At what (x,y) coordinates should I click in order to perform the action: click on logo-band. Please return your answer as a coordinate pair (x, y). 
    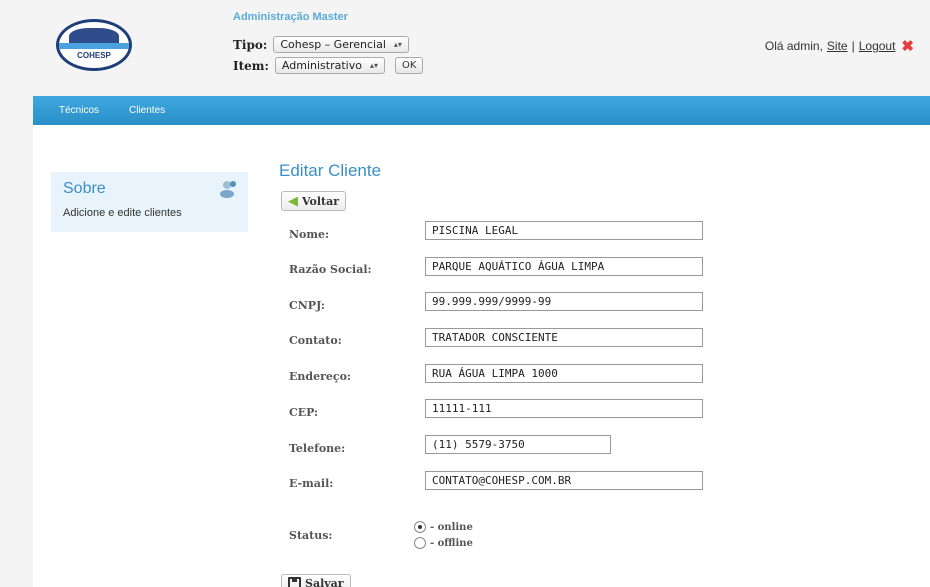
    Looking at the image, I should click on (94, 46).